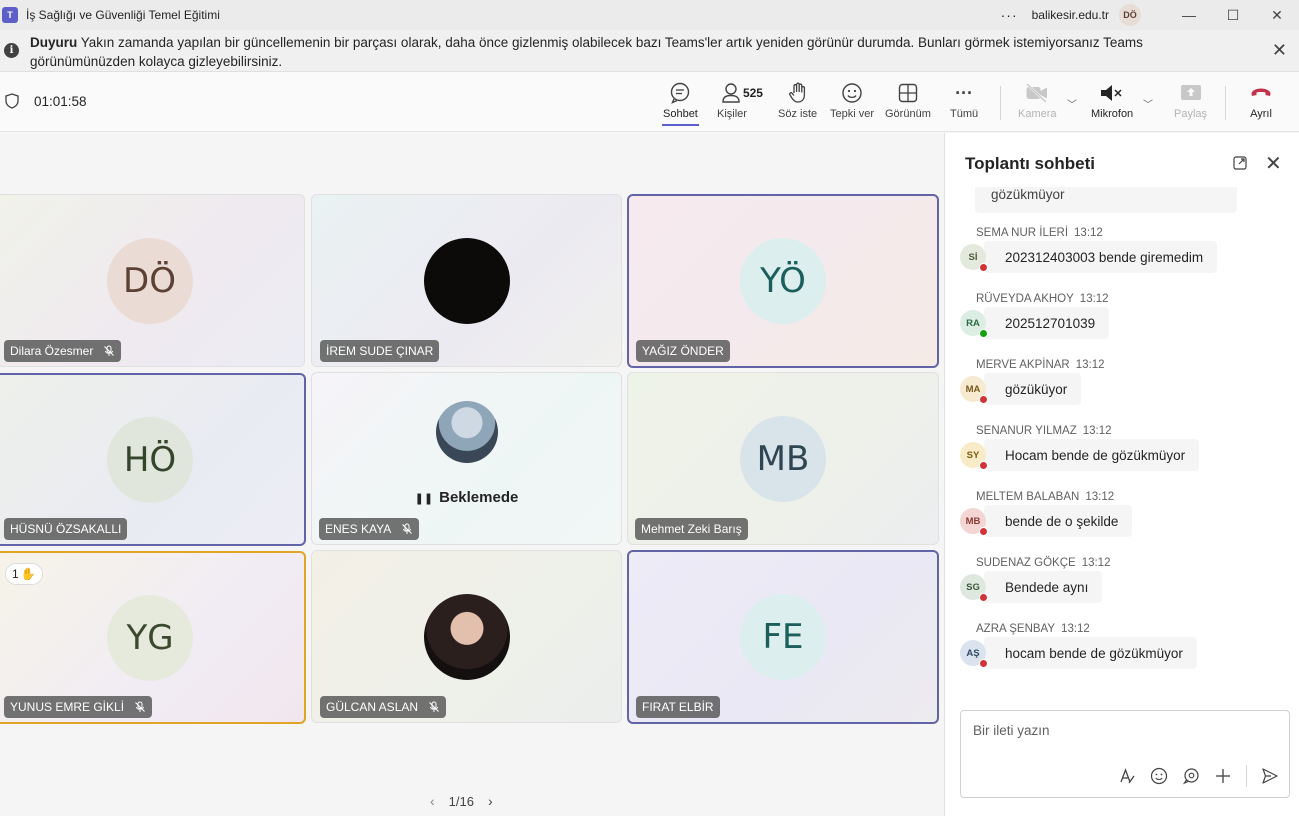 The width and height of the screenshot is (1299, 816). I want to click on close-banner-button: ✕, so click(1279, 50).